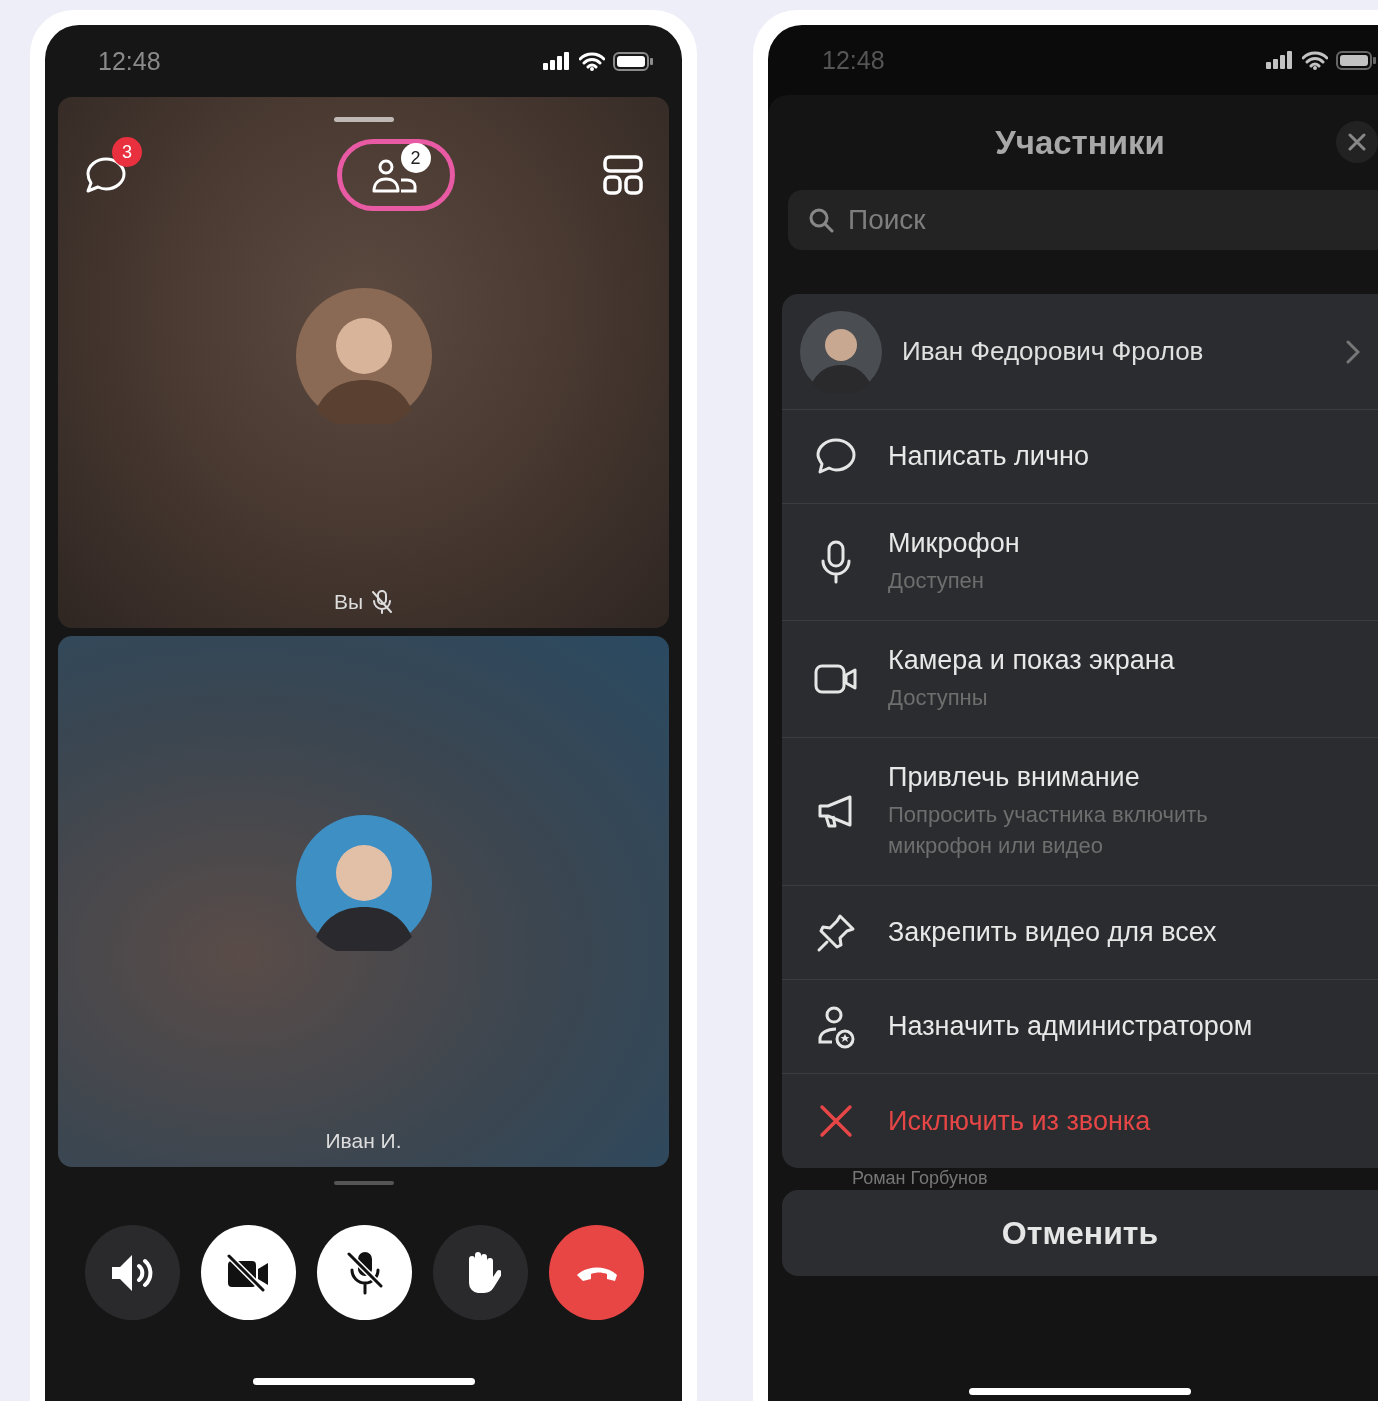  Describe the element at coordinates (1080, 562) in the screenshot. I see `menu-item: Микрофон Доступен` at that location.